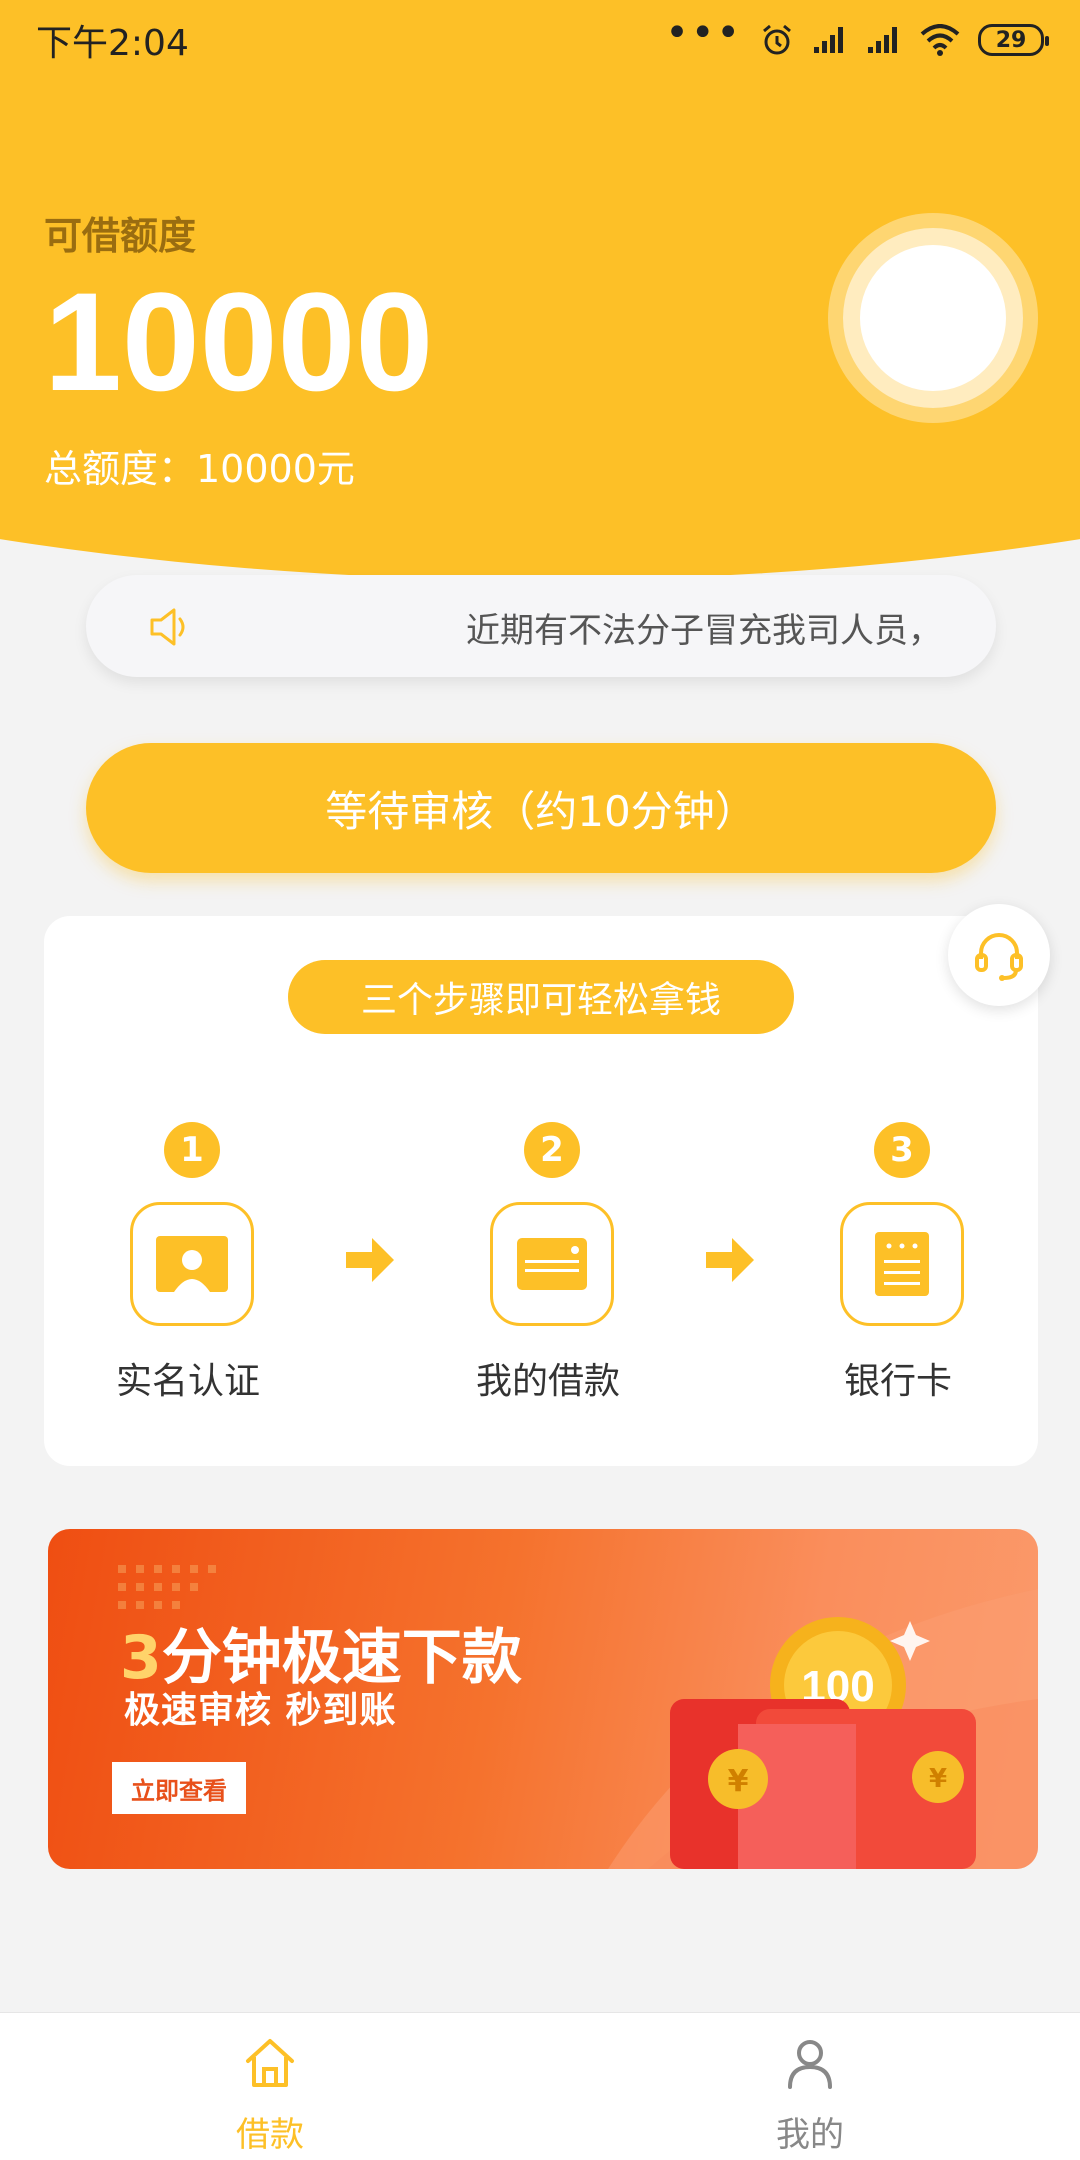  Describe the element at coordinates (112, 43) in the screenshot. I see `status-time: 下午2:04` at that location.